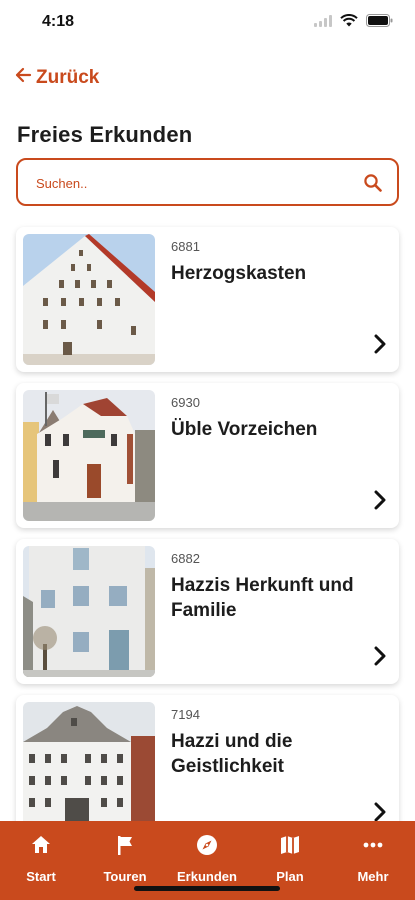 The height and width of the screenshot is (900, 415). Describe the element at coordinates (244, 429) in the screenshot. I see `item-title: Üble Vorzeichen` at that location.